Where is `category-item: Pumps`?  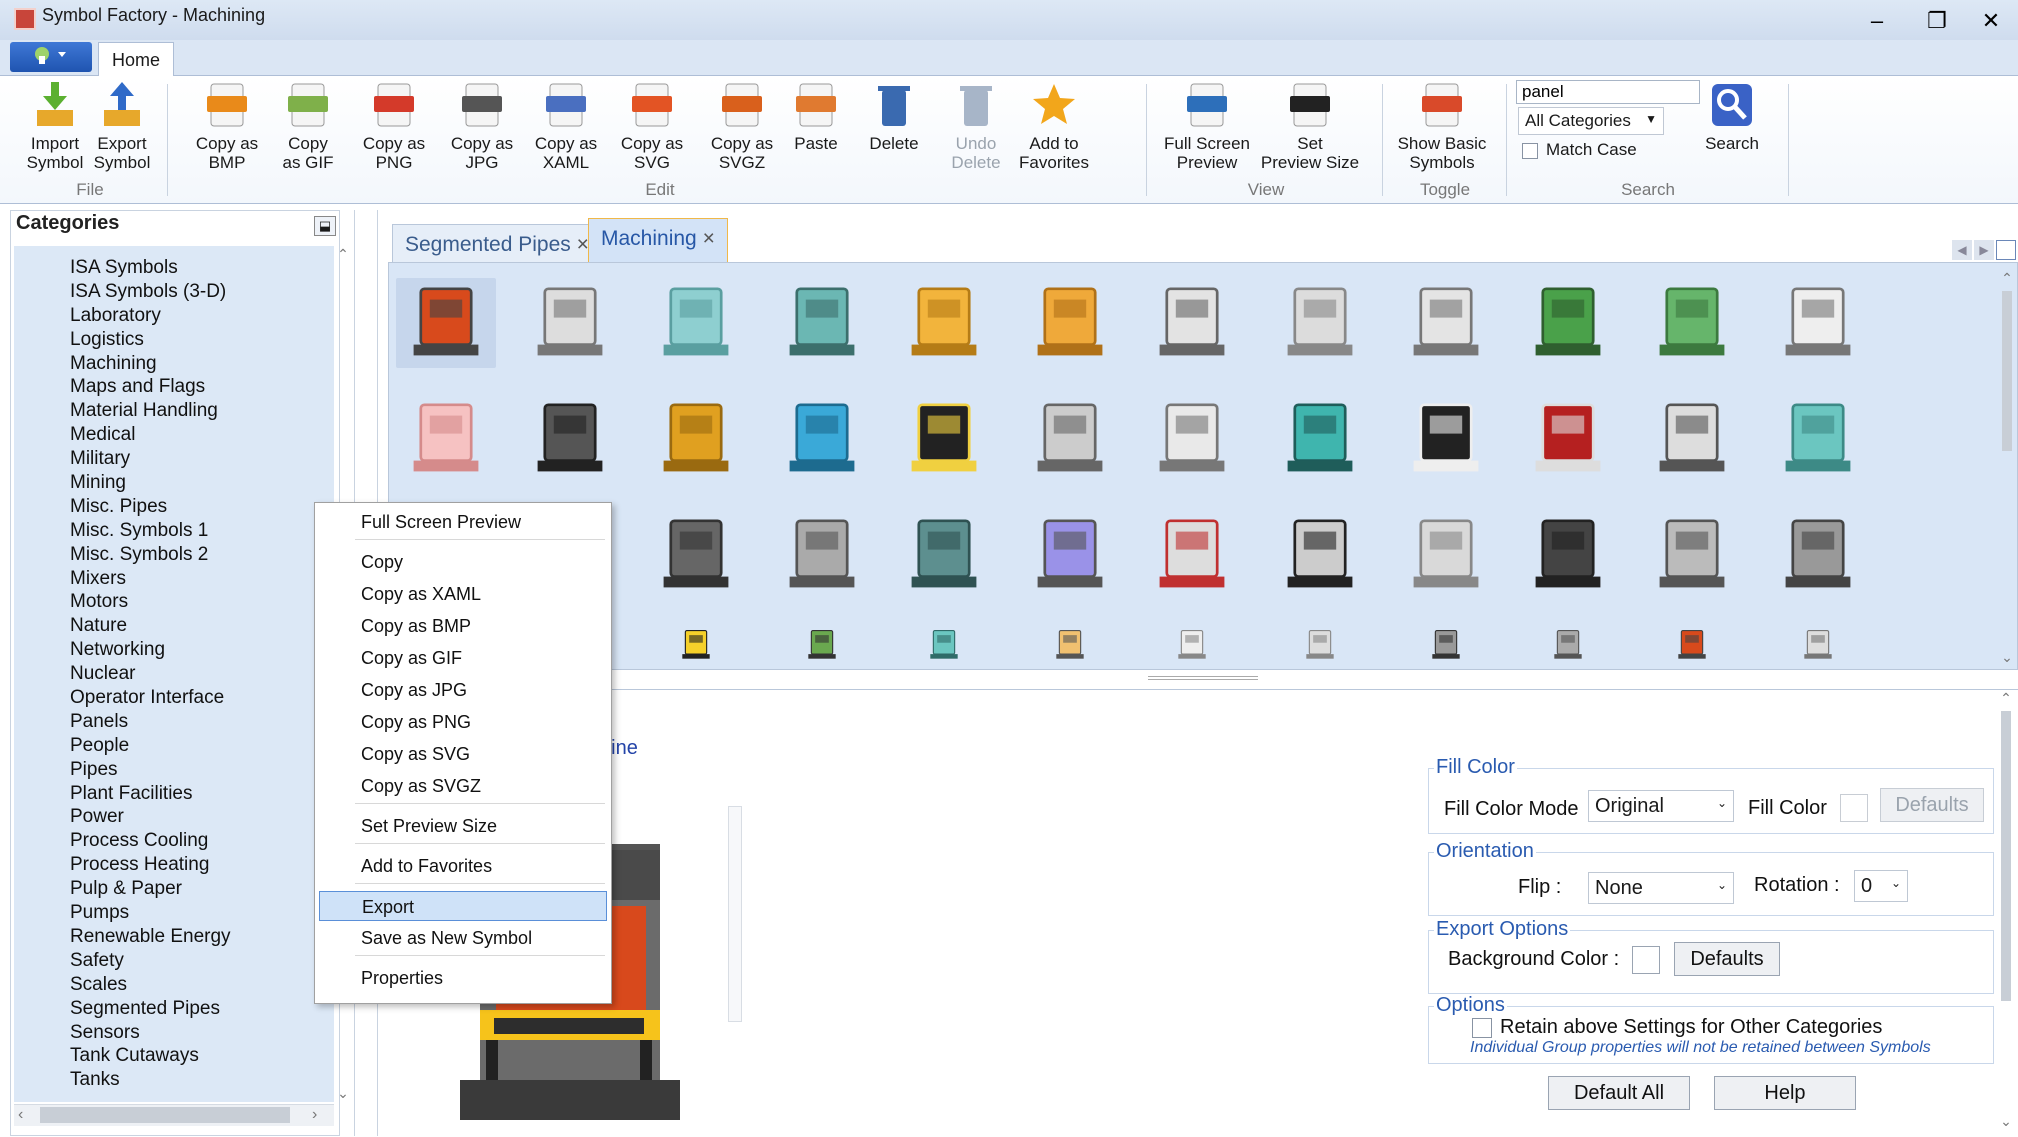
category-item: Pumps is located at coordinates (174, 913).